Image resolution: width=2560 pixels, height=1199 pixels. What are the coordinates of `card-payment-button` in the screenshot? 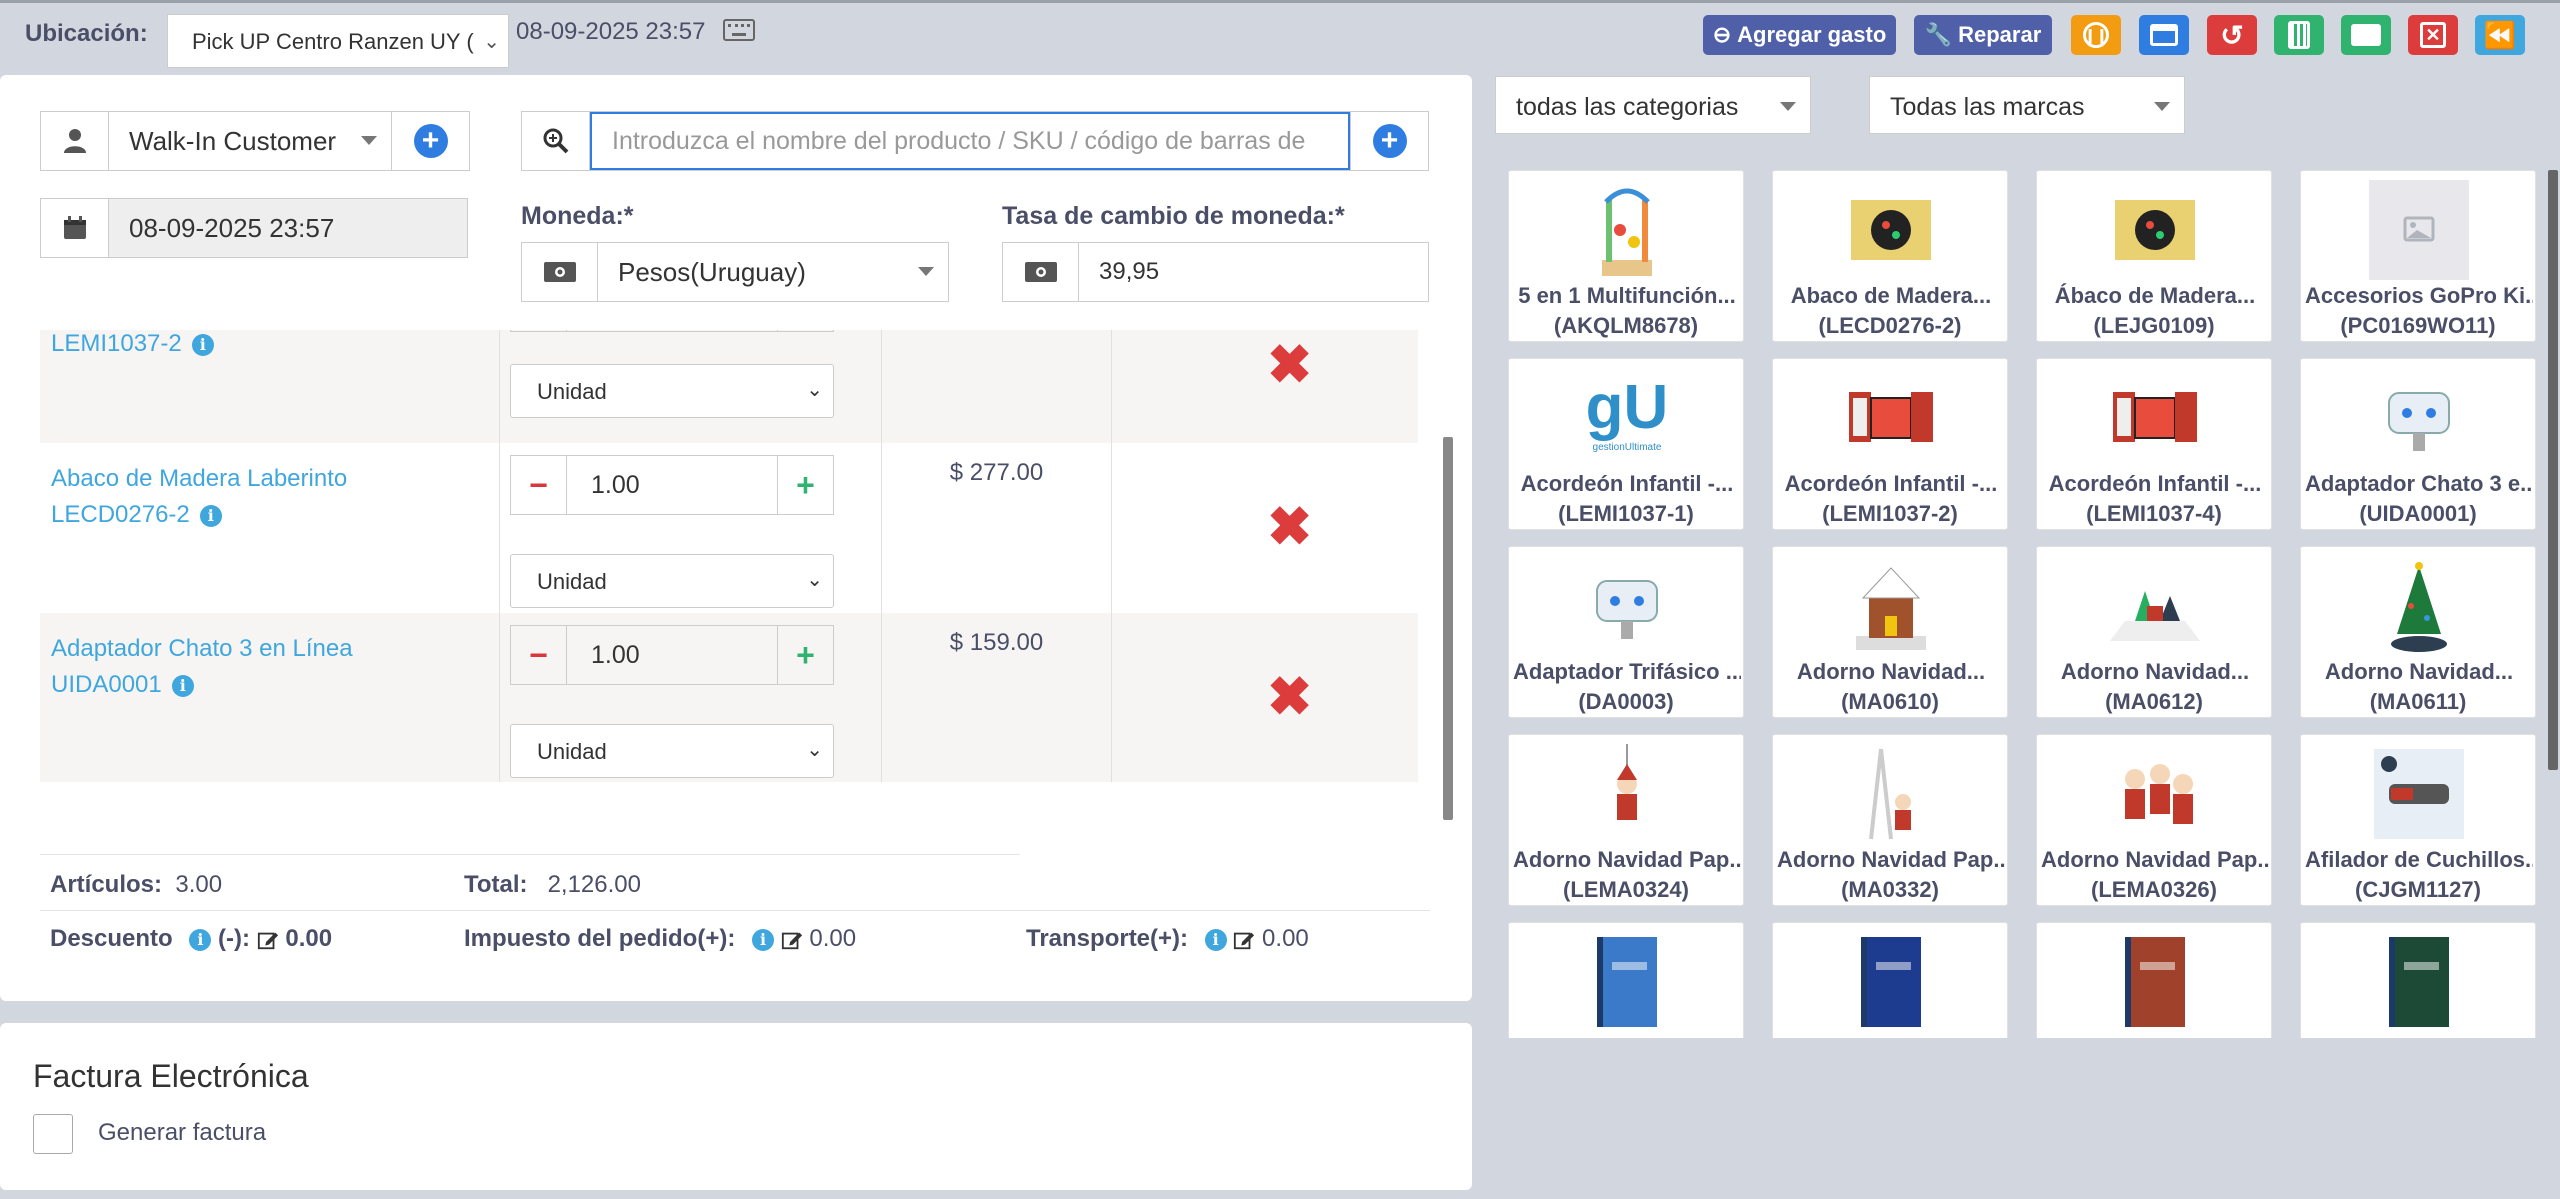 It's located at (2164, 35).